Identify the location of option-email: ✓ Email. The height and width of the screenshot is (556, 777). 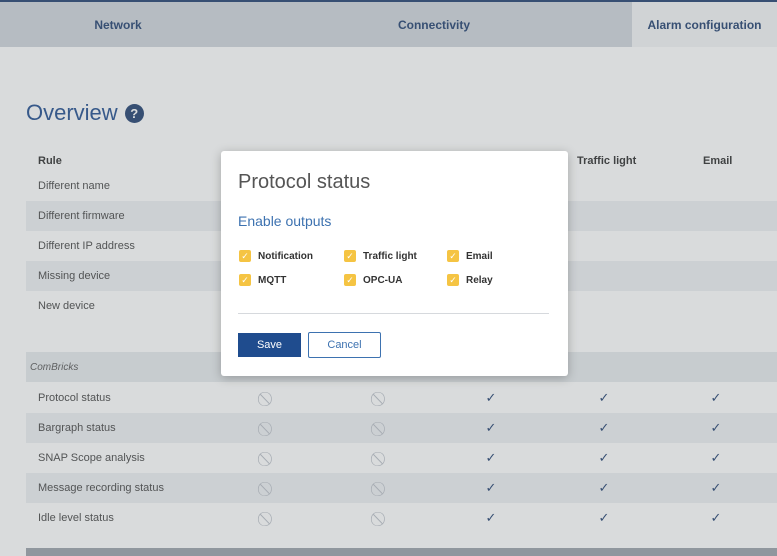
(470, 256).